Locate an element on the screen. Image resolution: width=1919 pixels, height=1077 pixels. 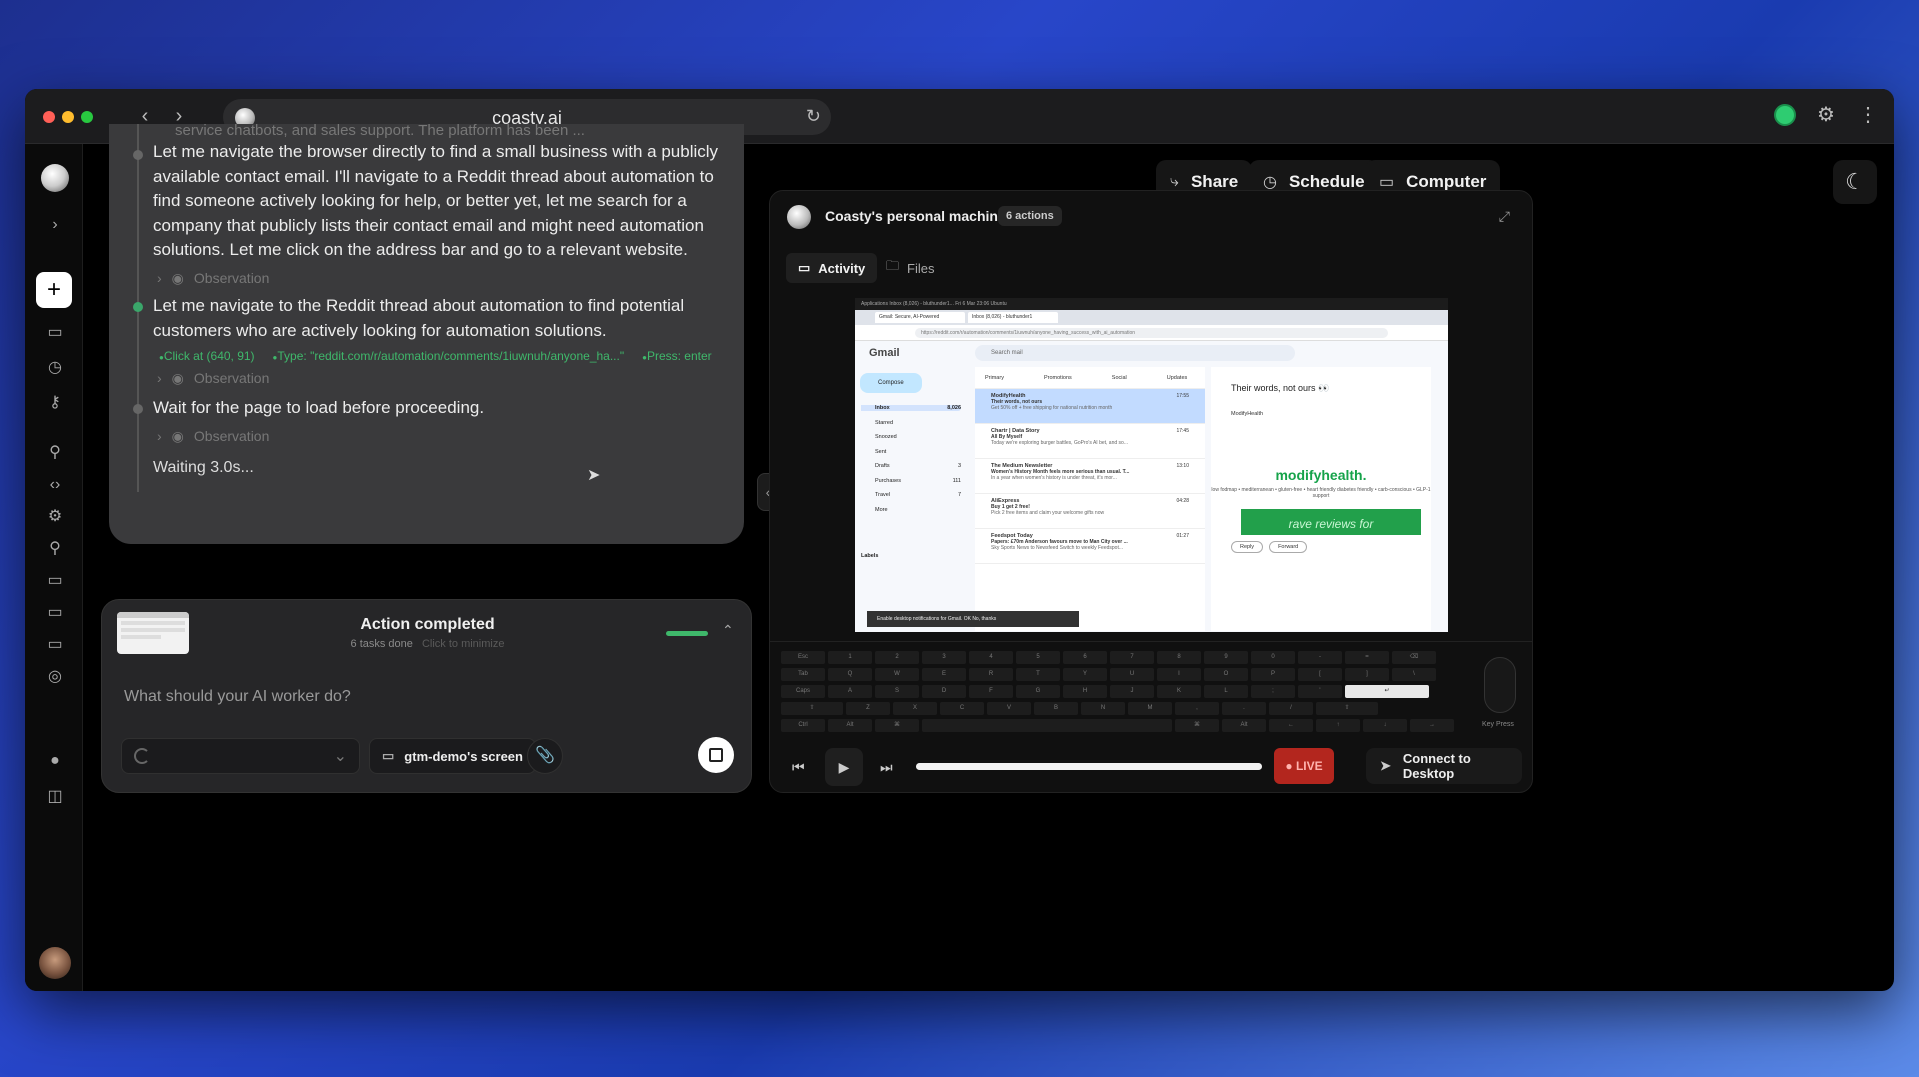
gmail-category-tab: Promotions is located at coordinates (1058, 378).